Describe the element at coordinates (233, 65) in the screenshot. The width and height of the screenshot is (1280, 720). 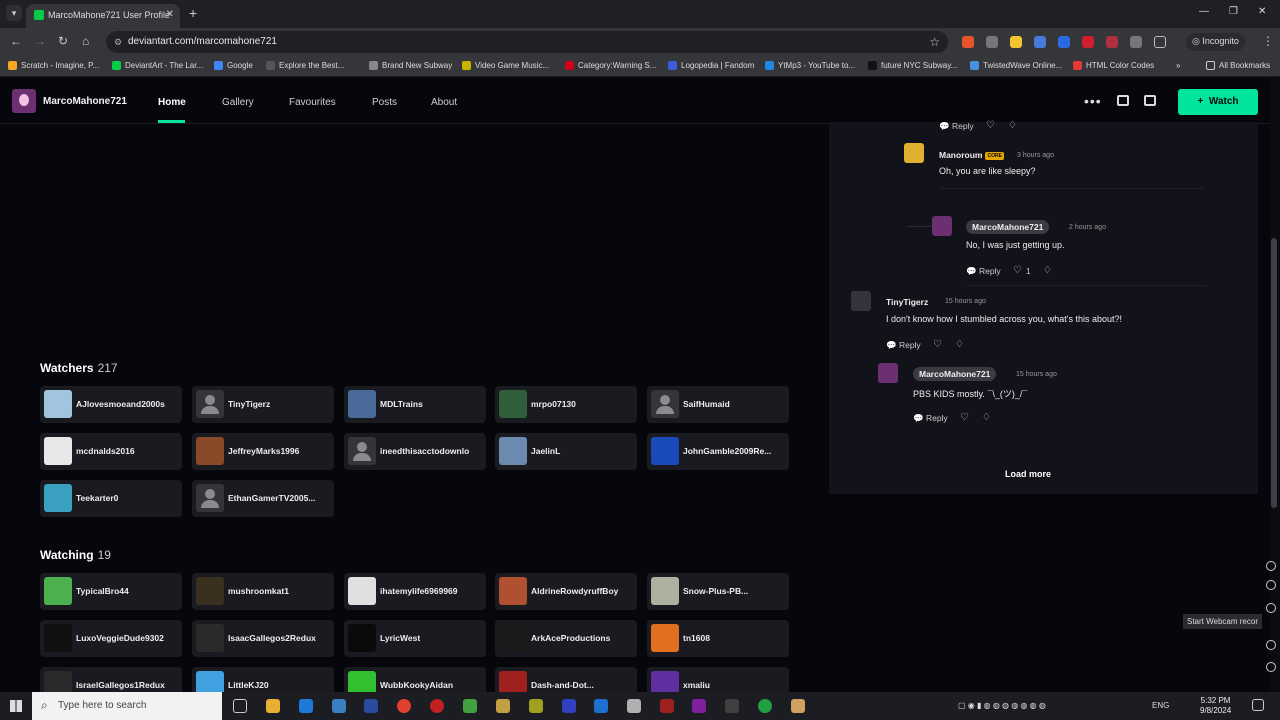
I see `bookmark-item: Google` at that location.